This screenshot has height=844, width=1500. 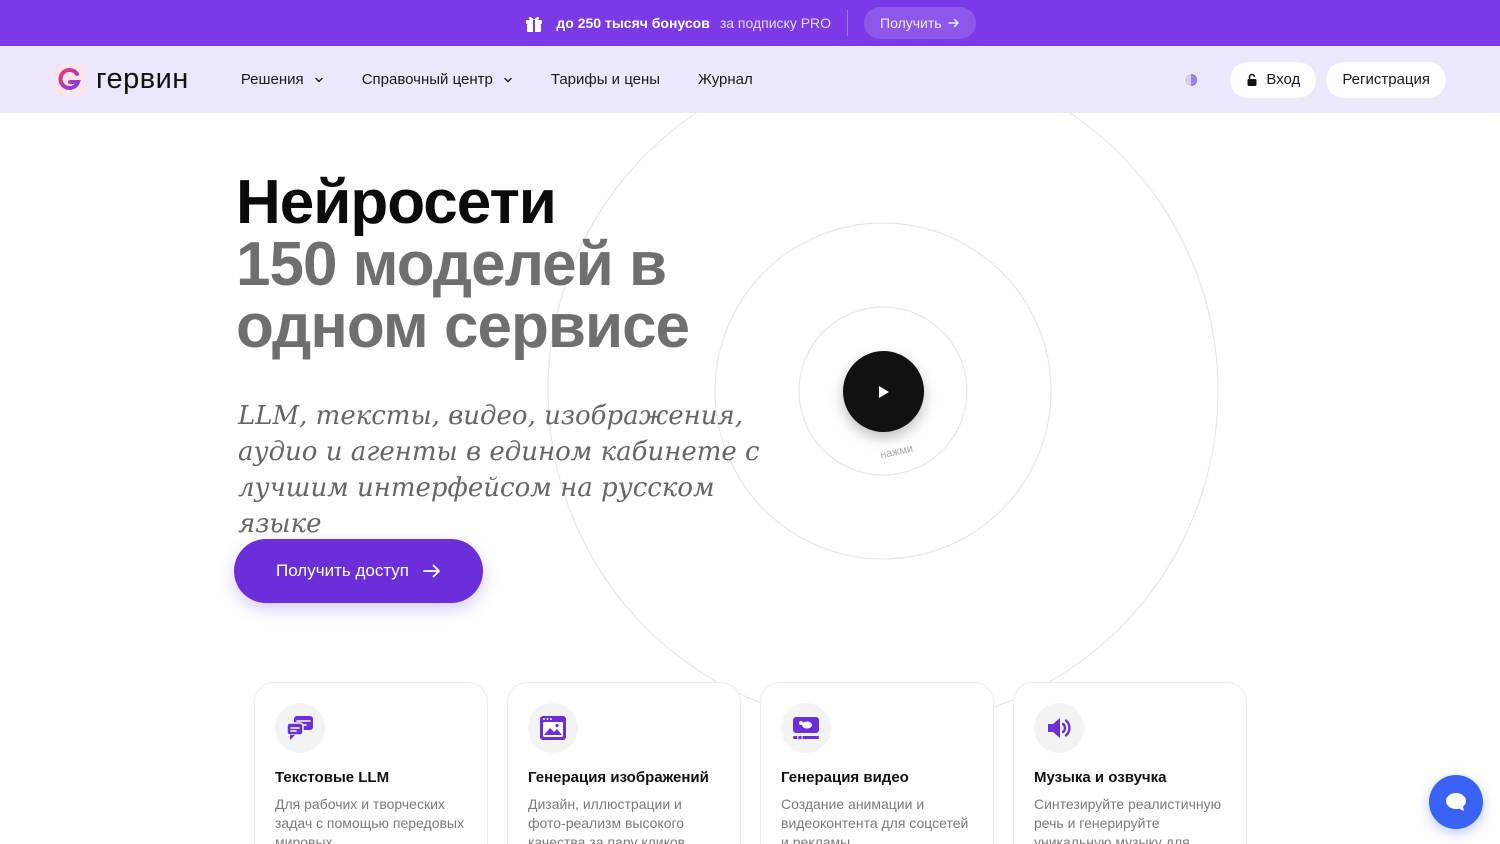 I want to click on brand-name: гервин, so click(x=142, y=79).